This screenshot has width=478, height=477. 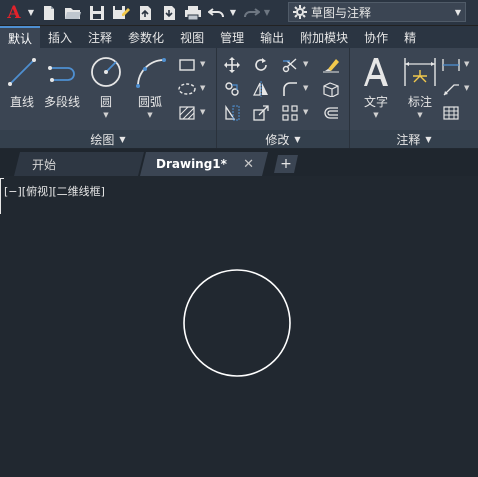 I want to click on modify-panel: ▼ ▼ ▼ 修改 ▼, so click(x=283, y=98).